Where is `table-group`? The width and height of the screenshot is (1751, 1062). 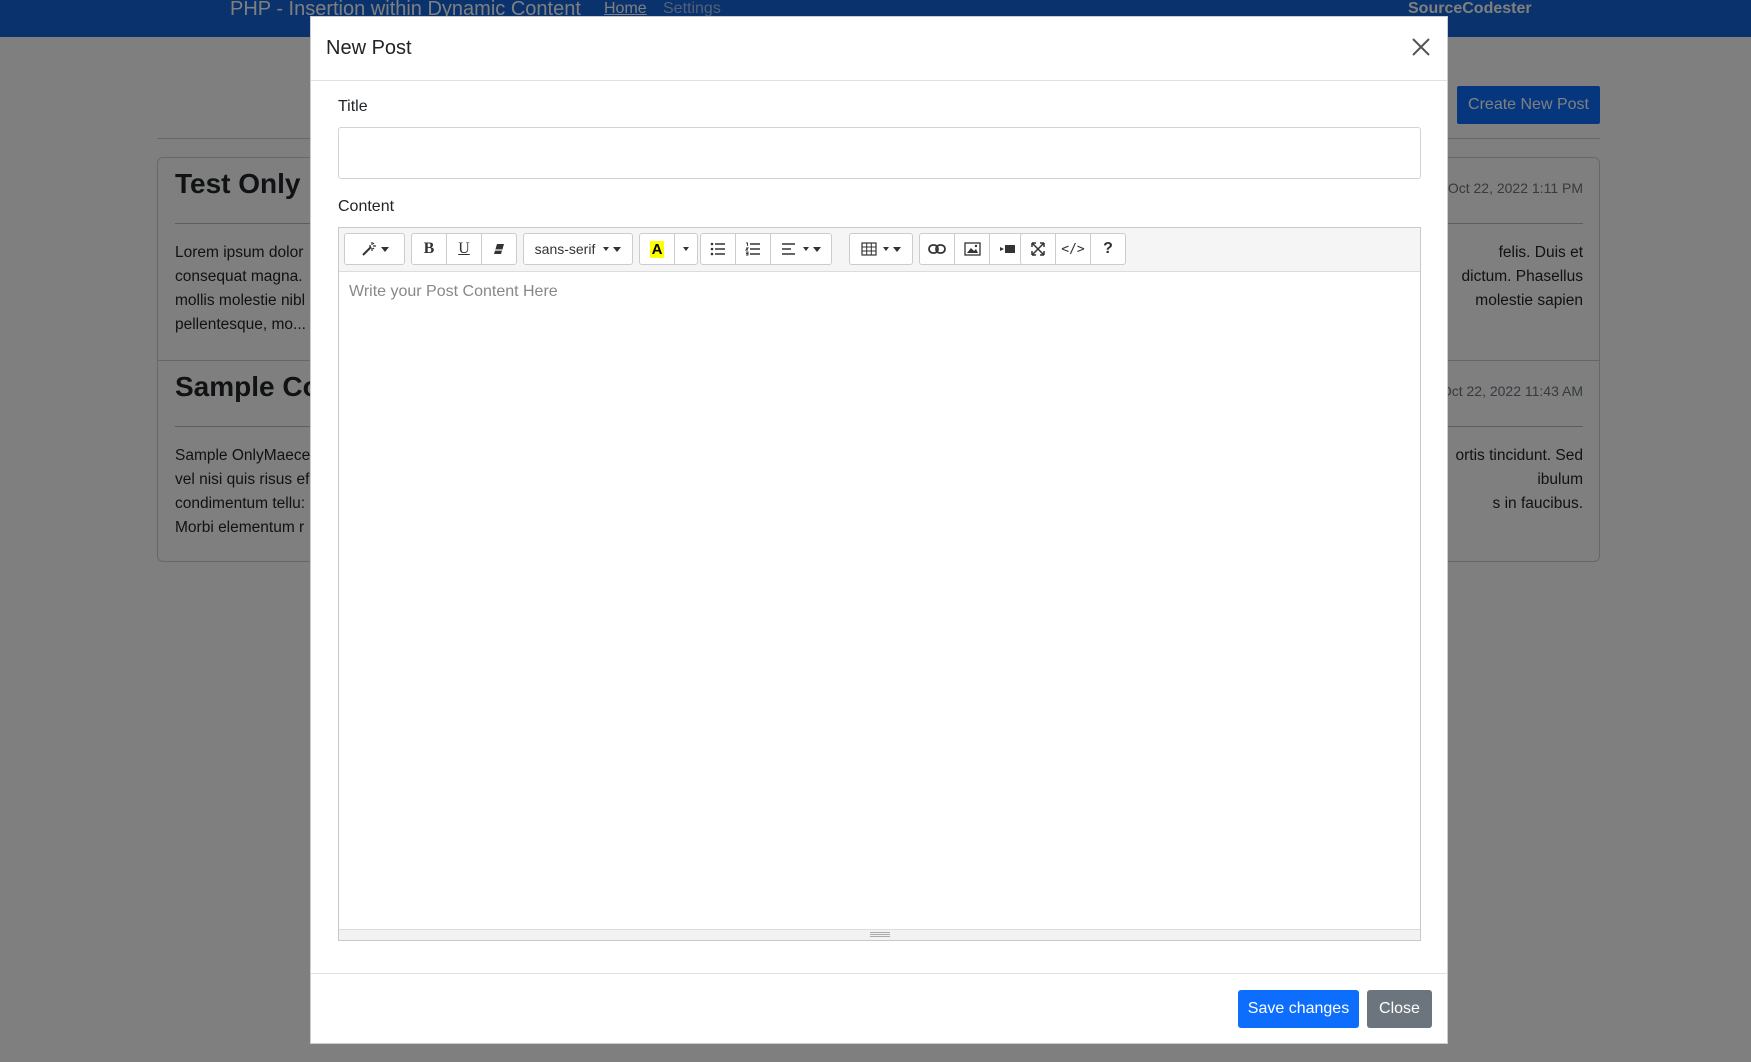
table-group is located at coordinates (881, 249).